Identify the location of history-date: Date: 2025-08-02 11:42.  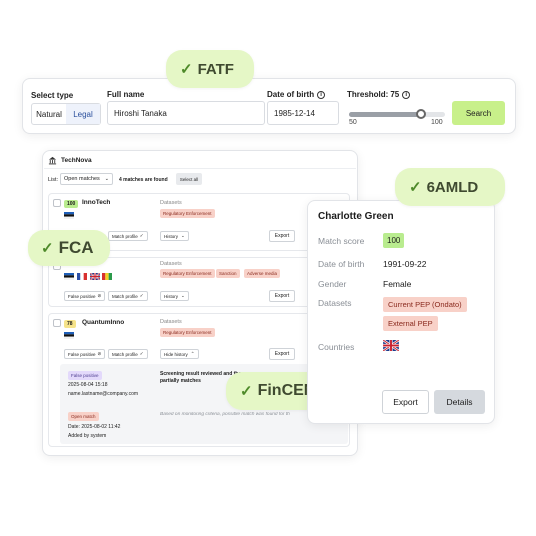
(94, 427).